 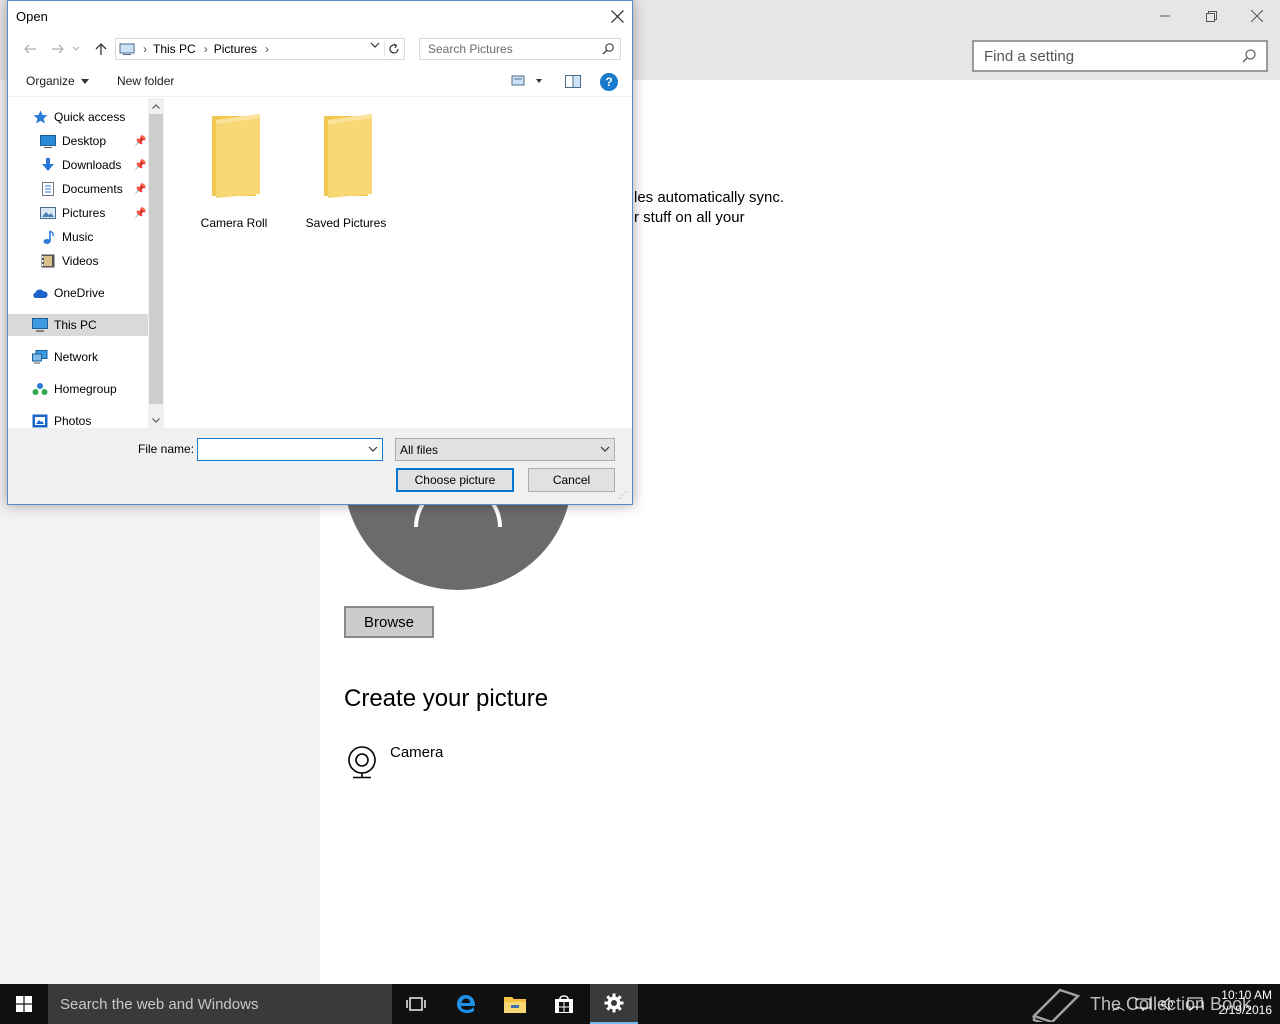 I want to click on gear-icon, so click(x=614, y=1003).